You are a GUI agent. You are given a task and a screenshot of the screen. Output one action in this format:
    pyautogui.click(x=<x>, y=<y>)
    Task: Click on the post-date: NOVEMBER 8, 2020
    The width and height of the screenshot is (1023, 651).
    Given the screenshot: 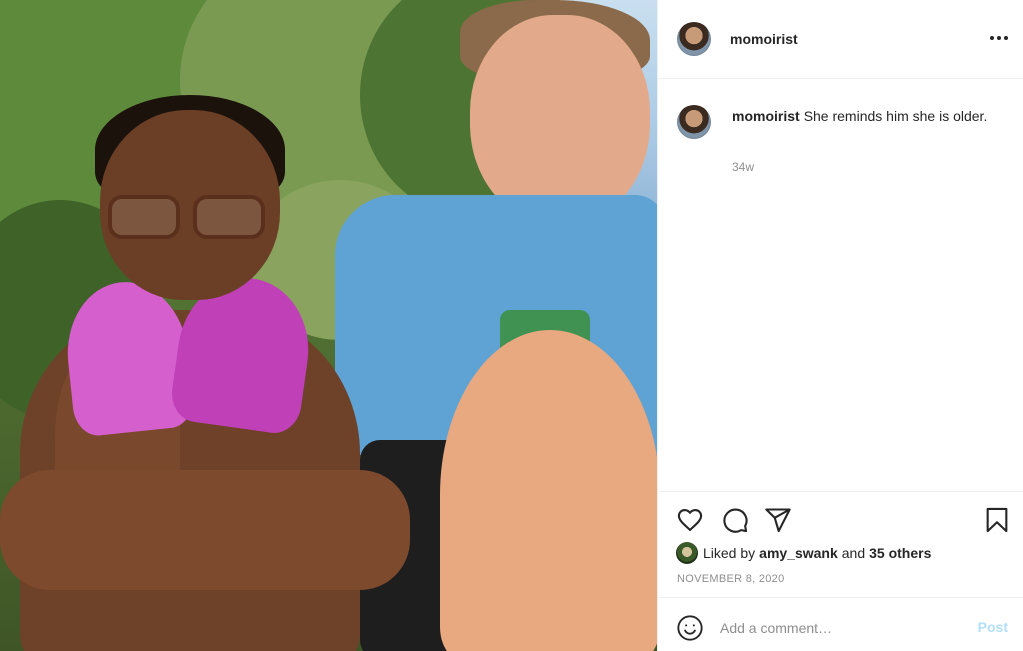 What is the action you would take?
    pyautogui.click(x=731, y=579)
    